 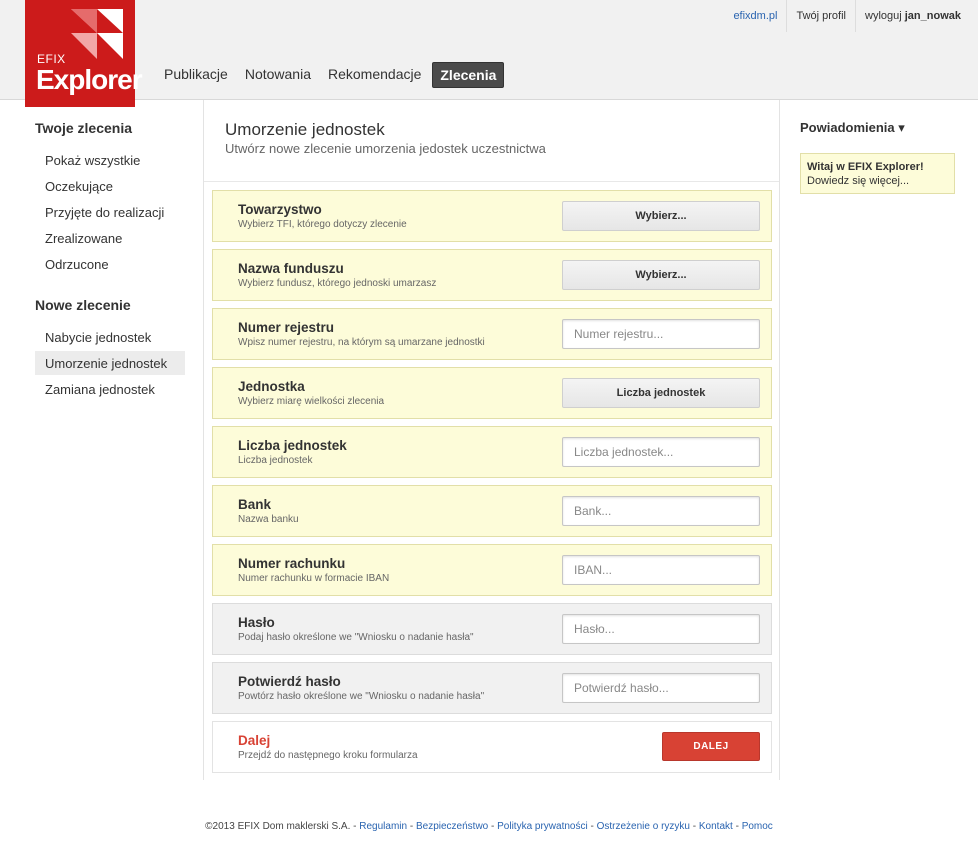 I want to click on nav-notowania: Notowania, so click(x=278, y=75).